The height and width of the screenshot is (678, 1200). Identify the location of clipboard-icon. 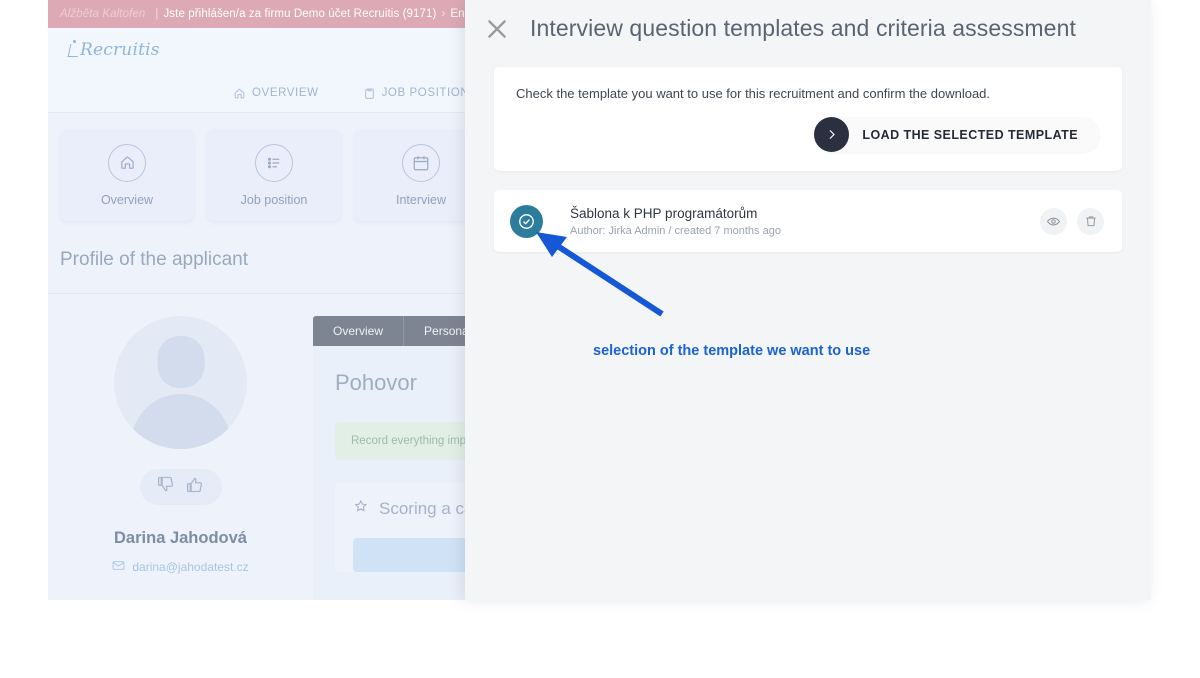
(369, 93).